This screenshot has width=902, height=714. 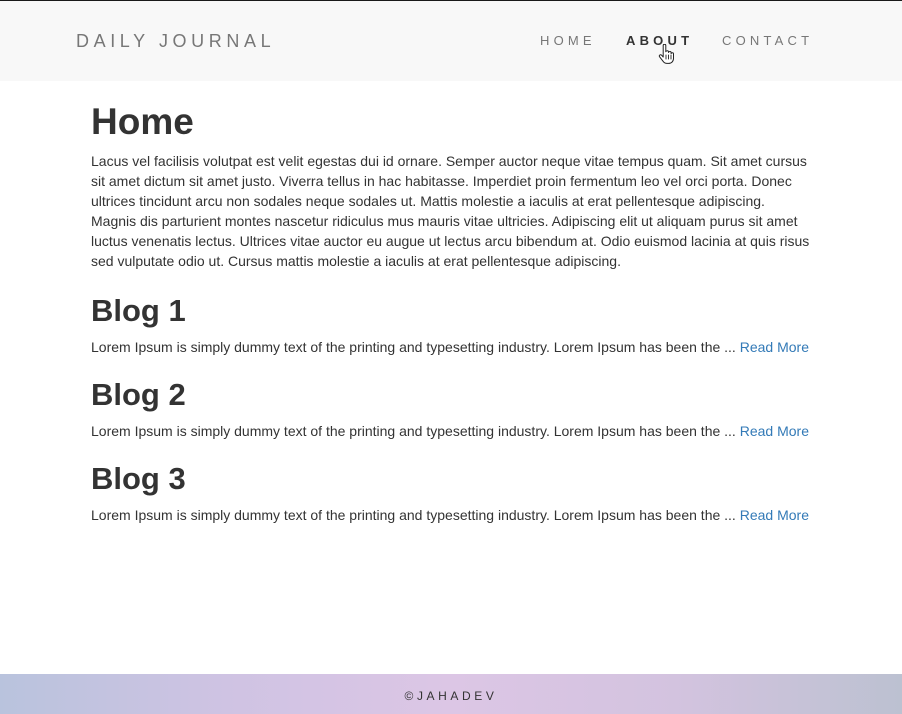 I want to click on footer: ©JAHADEV, so click(x=451, y=694).